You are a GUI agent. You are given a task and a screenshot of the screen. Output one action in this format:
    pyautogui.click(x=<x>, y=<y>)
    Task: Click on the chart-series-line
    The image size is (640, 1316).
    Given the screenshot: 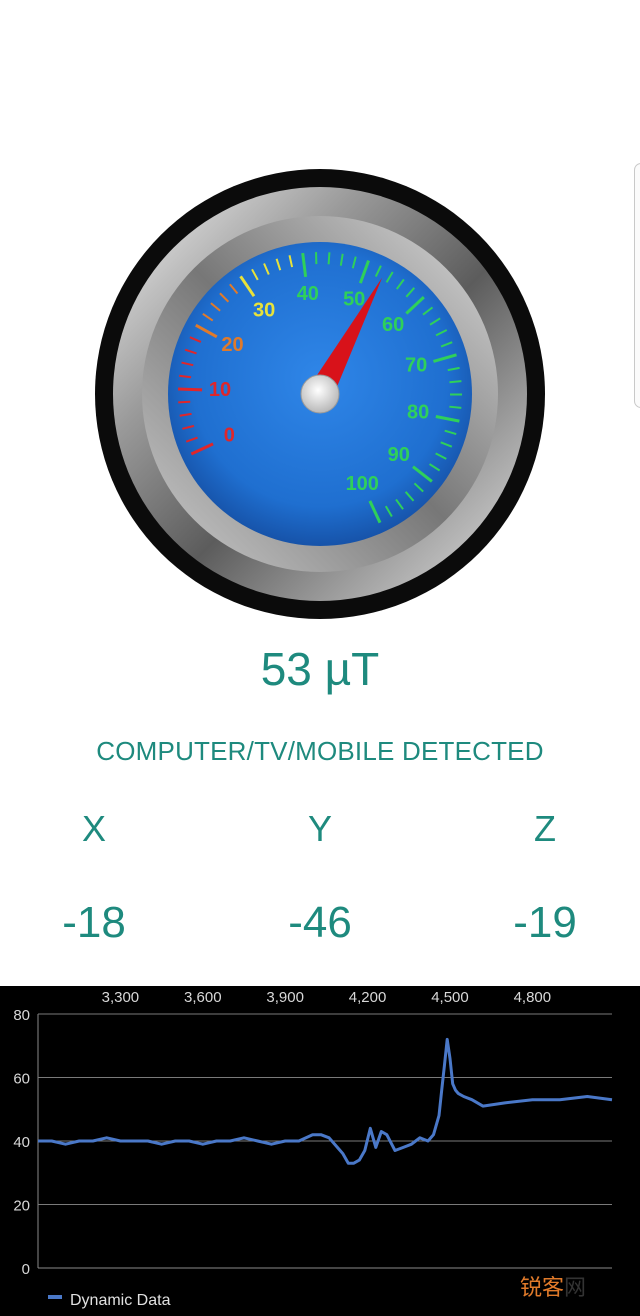 What is the action you would take?
    pyautogui.click(x=325, y=1101)
    